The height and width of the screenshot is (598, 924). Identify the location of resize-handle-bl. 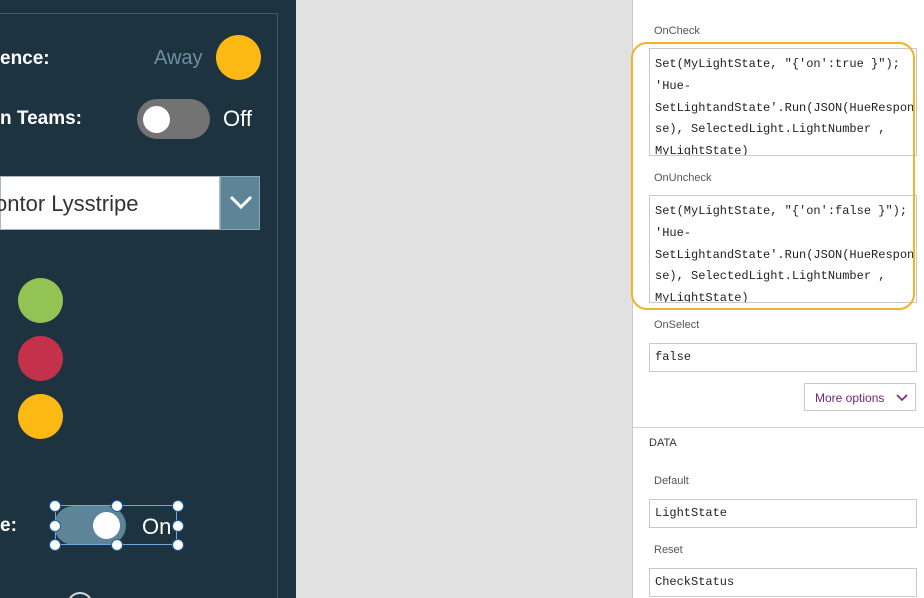
(55, 545).